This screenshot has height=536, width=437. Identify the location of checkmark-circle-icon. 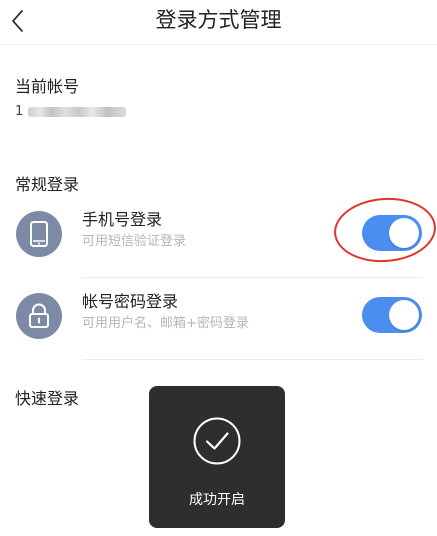
(217, 441).